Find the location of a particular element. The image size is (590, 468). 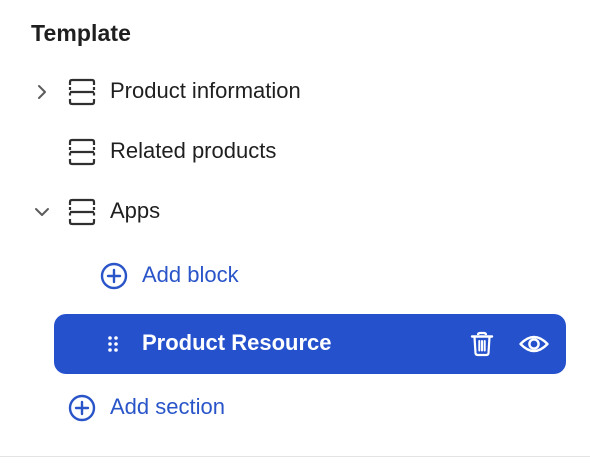

chevron-right-icon is located at coordinates (42, 92).